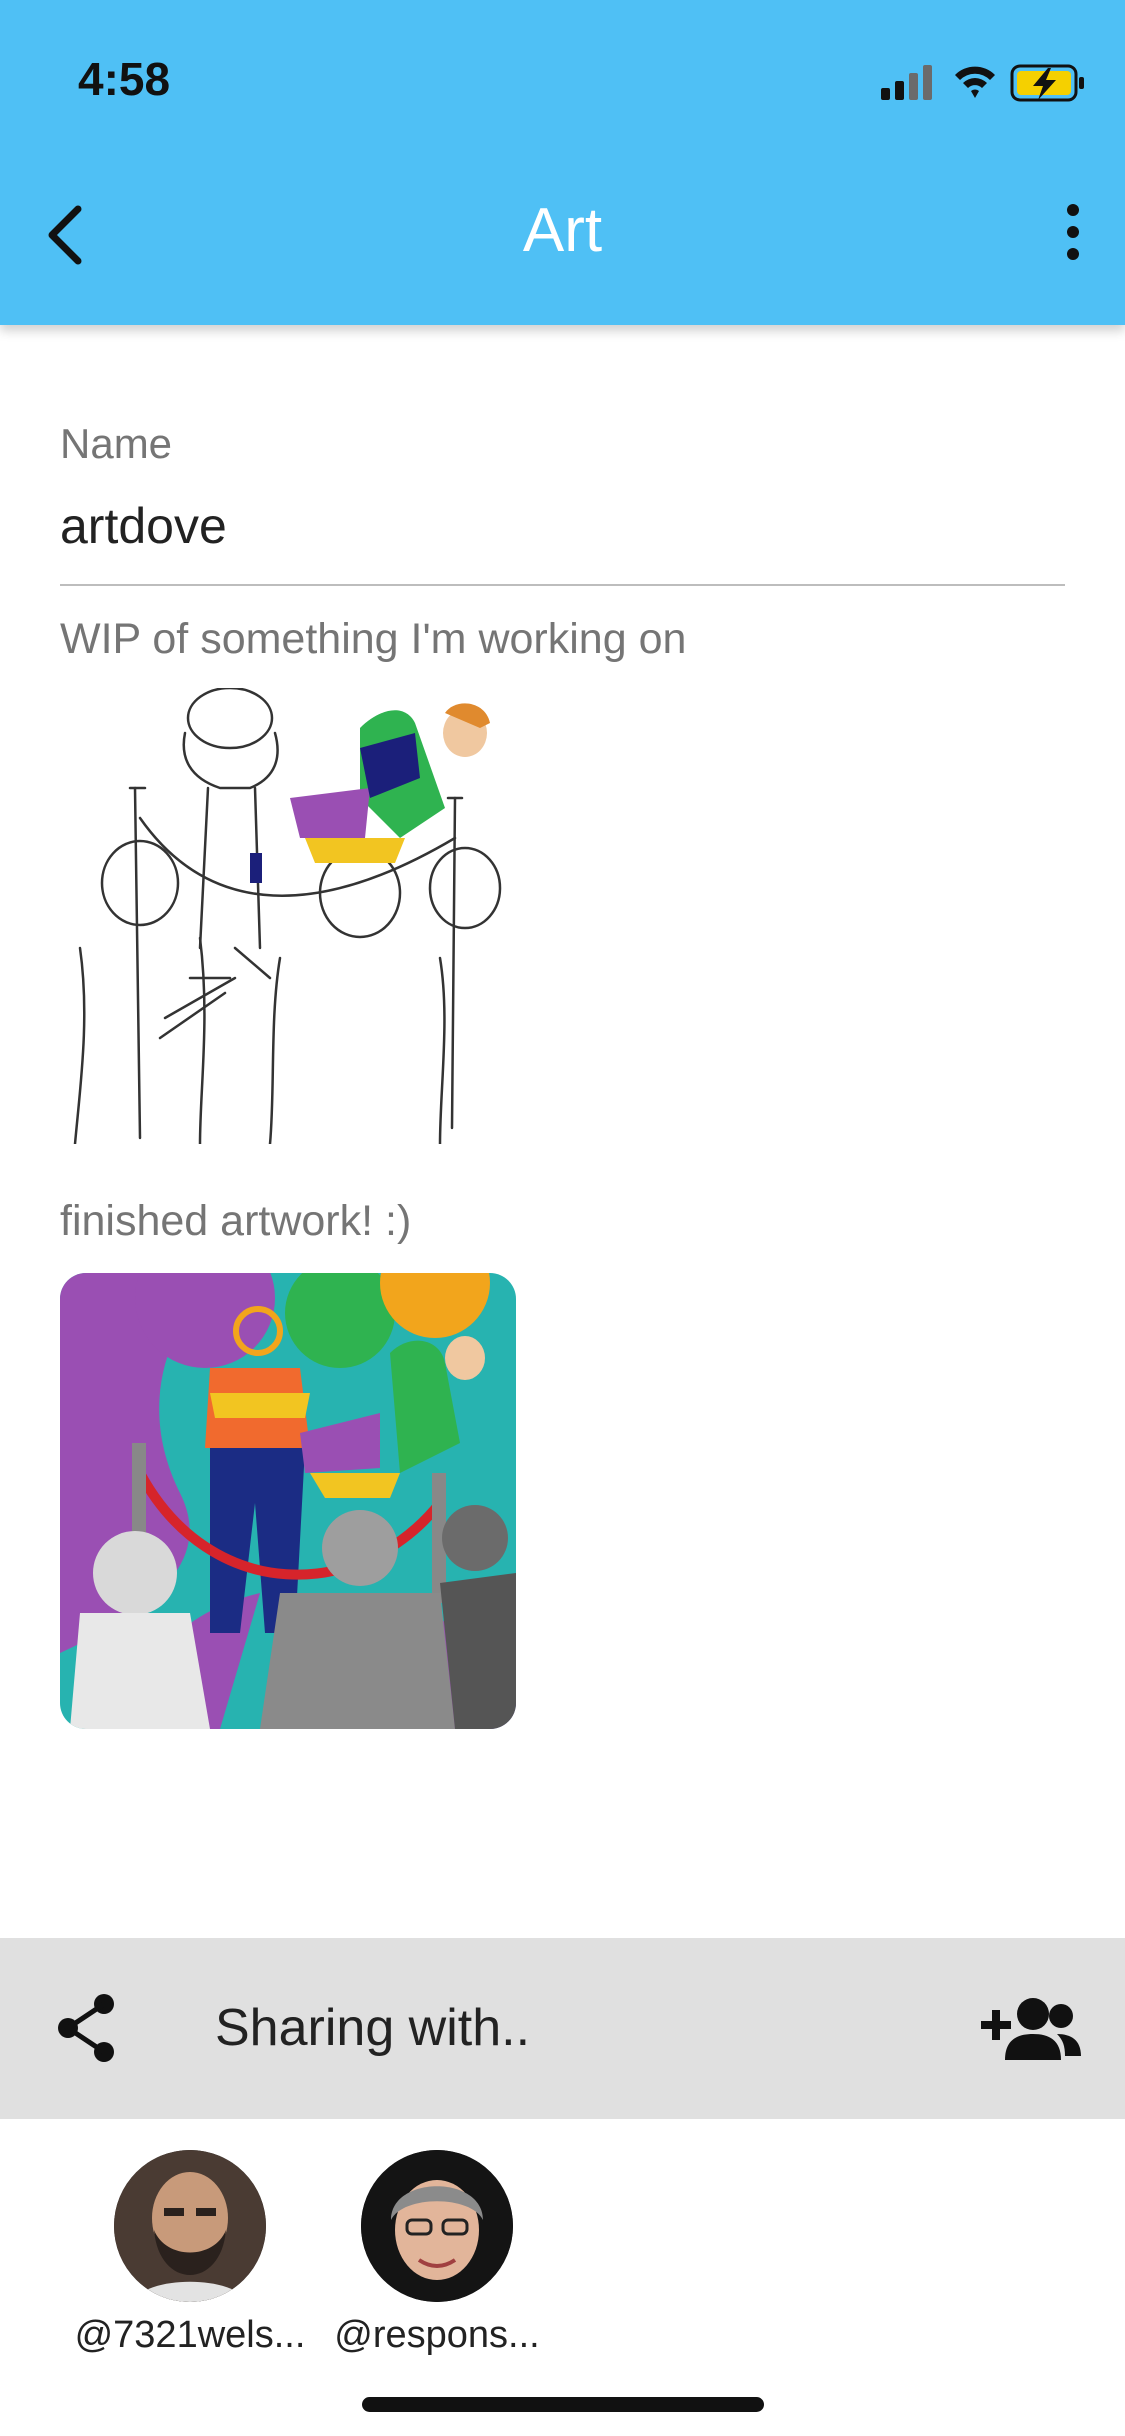 The height and width of the screenshot is (2436, 1125). What do you see at coordinates (116, 443) in the screenshot?
I see `name-label: Name` at bounding box center [116, 443].